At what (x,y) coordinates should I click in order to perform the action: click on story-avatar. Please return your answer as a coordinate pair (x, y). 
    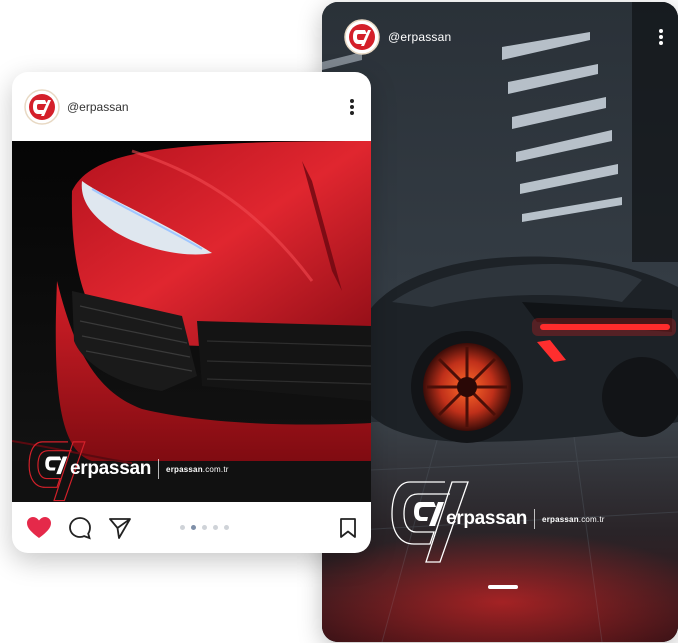
    Looking at the image, I should click on (362, 37).